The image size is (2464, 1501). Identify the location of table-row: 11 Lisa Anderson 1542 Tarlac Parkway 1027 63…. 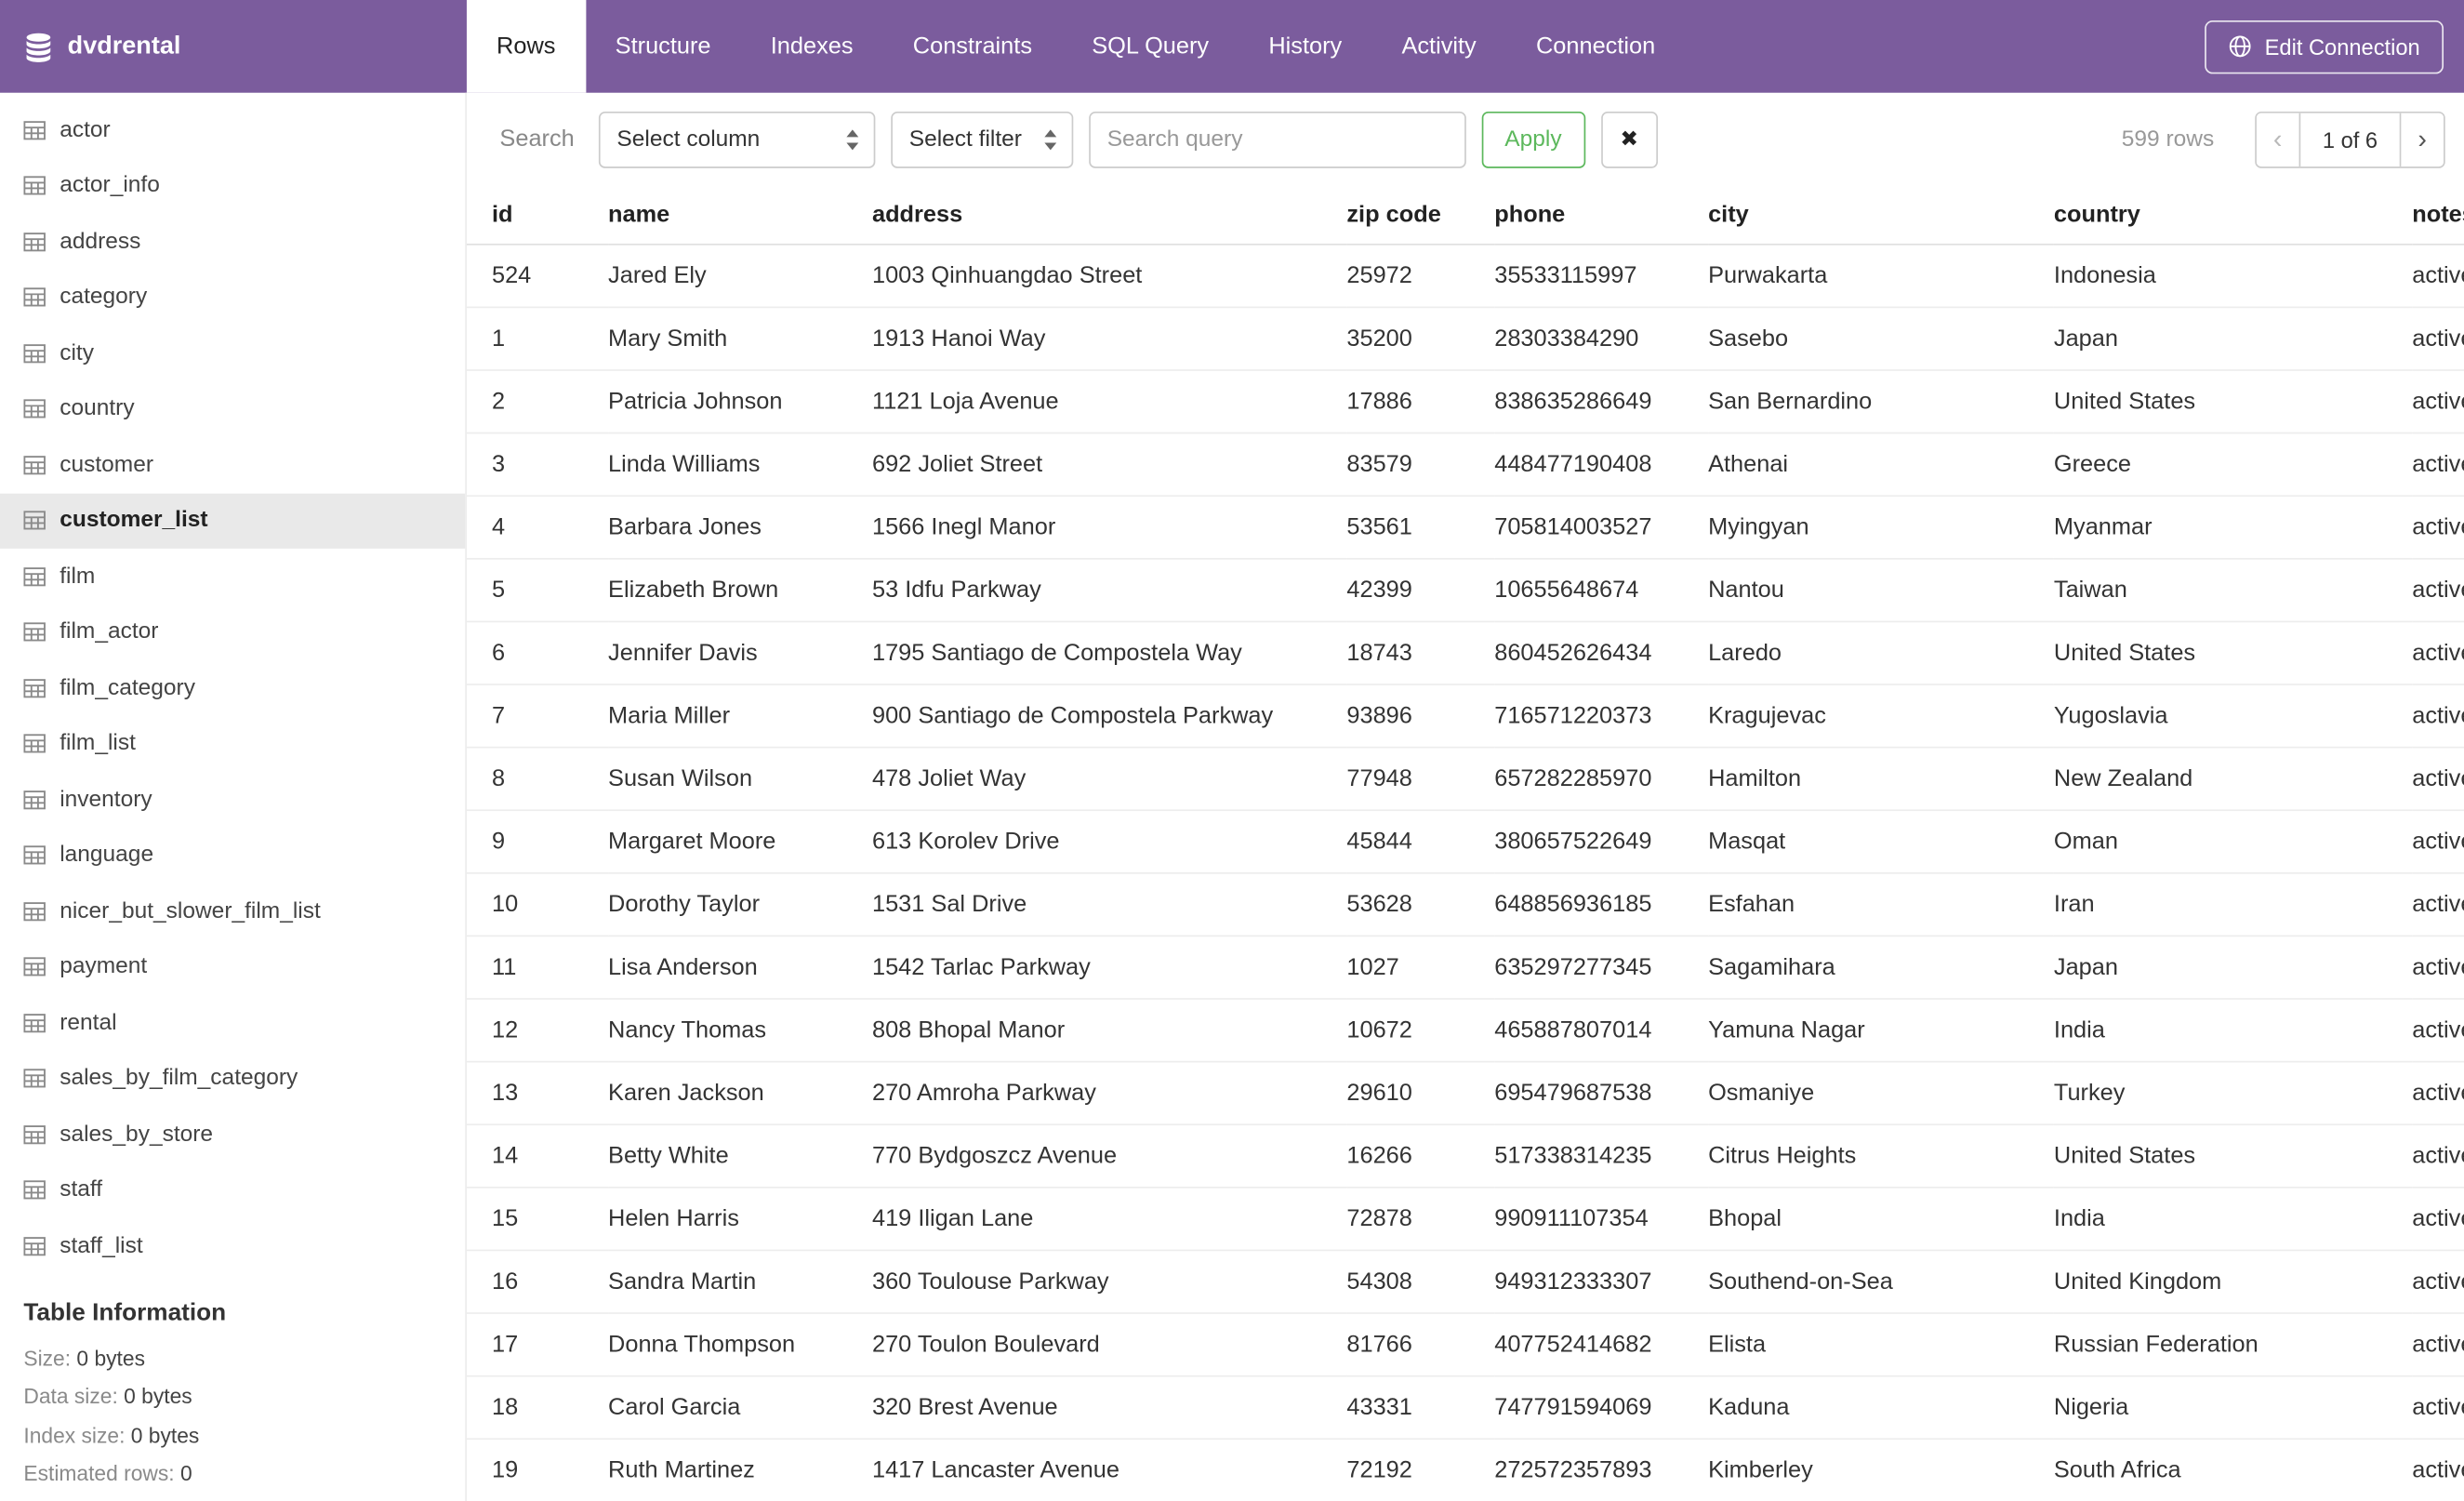
(1465, 968).